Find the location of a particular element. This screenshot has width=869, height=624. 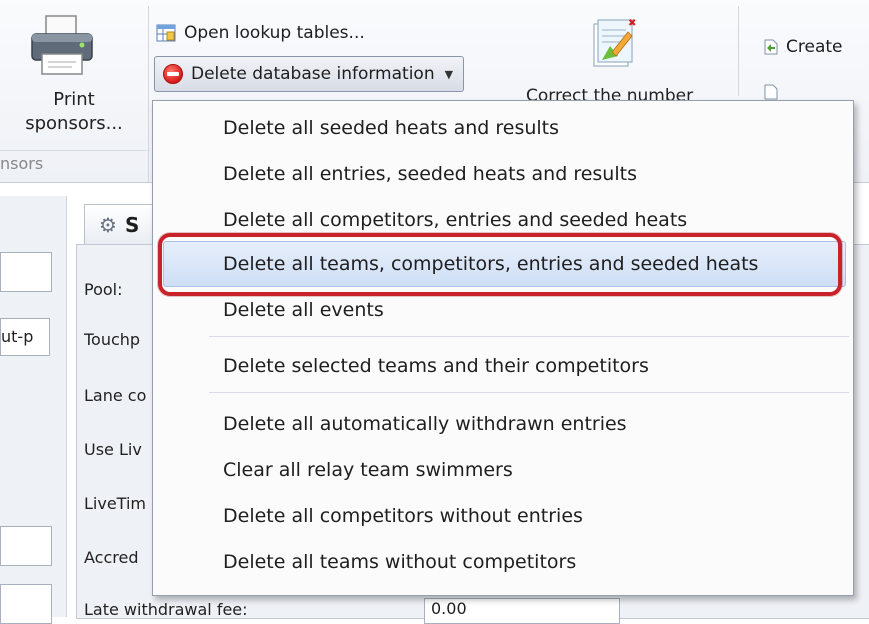

gear-icon: ⚙ is located at coordinates (108, 224).